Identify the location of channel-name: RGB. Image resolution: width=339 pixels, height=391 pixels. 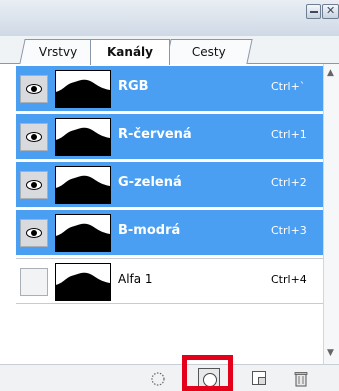
(133, 86).